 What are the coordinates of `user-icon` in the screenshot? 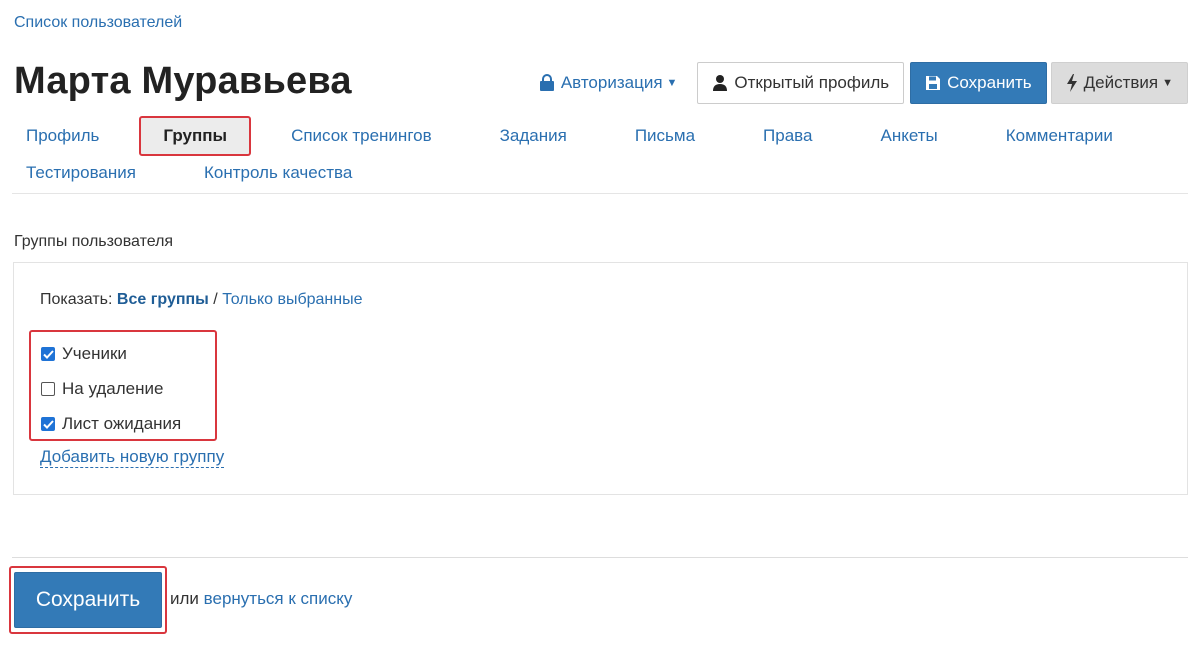 It's located at (720, 83).